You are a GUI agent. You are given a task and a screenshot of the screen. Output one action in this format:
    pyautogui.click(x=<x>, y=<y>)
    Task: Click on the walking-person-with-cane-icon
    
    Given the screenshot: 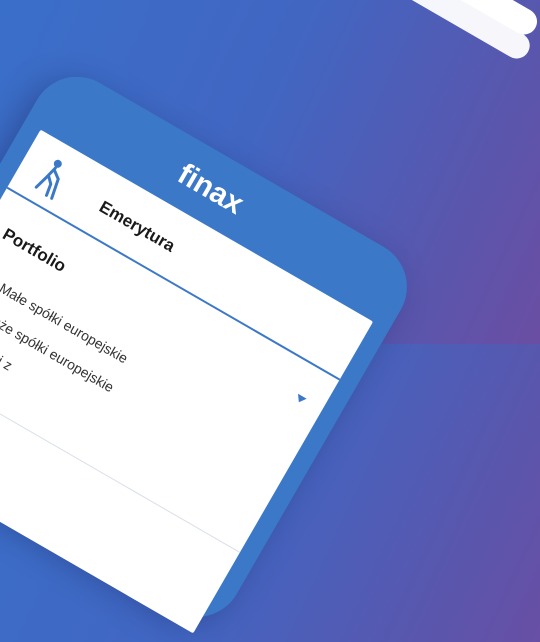 What is the action you would take?
    pyautogui.click(x=48, y=179)
    